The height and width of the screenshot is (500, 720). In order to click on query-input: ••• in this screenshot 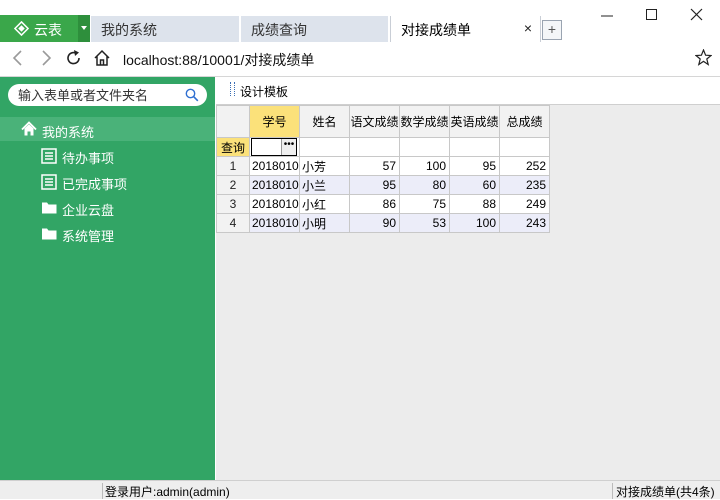, I will do `click(274, 147)`.